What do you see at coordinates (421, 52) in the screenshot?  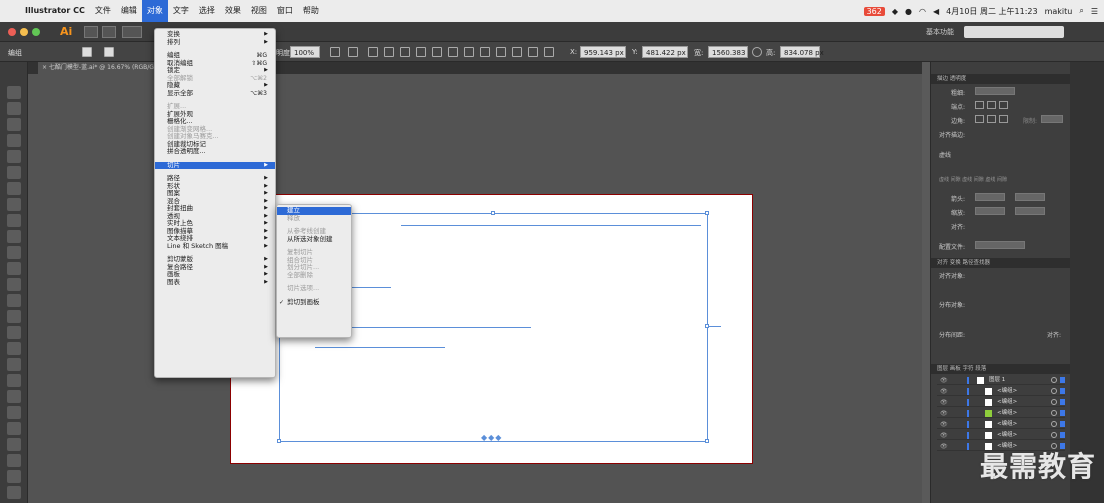 I see `align-top-icon` at bounding box center [421, 52].